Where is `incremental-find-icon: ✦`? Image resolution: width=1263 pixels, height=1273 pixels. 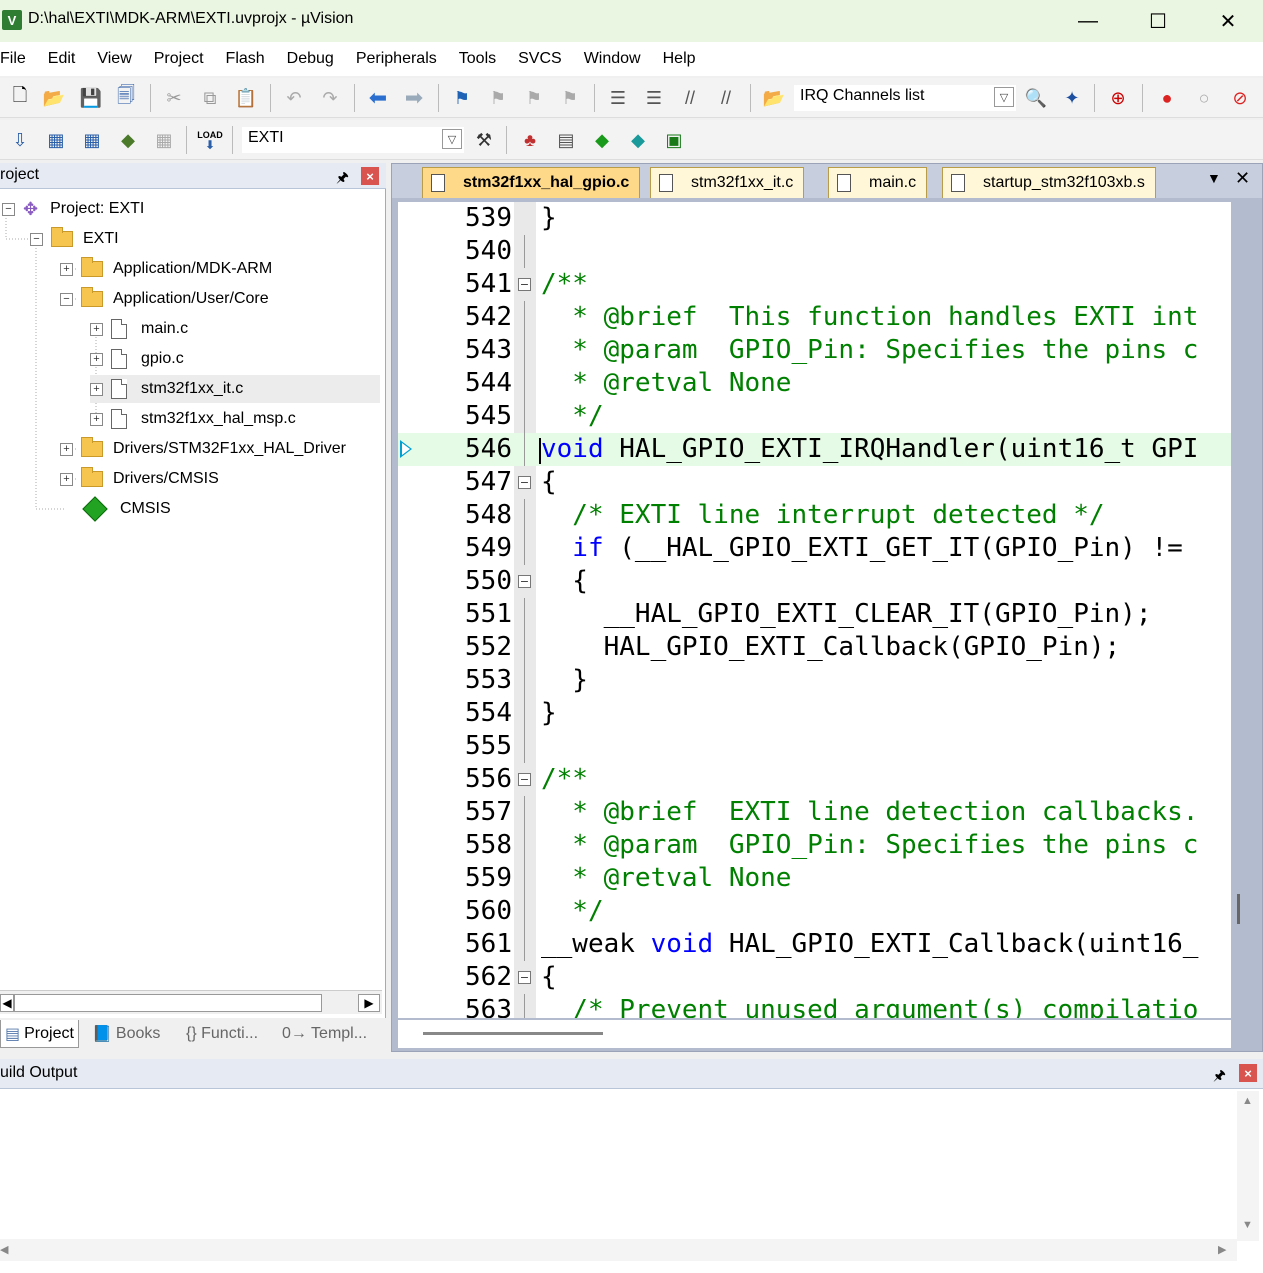 incremental-find-icon: ✦ is located at coordinates (1072, 98).